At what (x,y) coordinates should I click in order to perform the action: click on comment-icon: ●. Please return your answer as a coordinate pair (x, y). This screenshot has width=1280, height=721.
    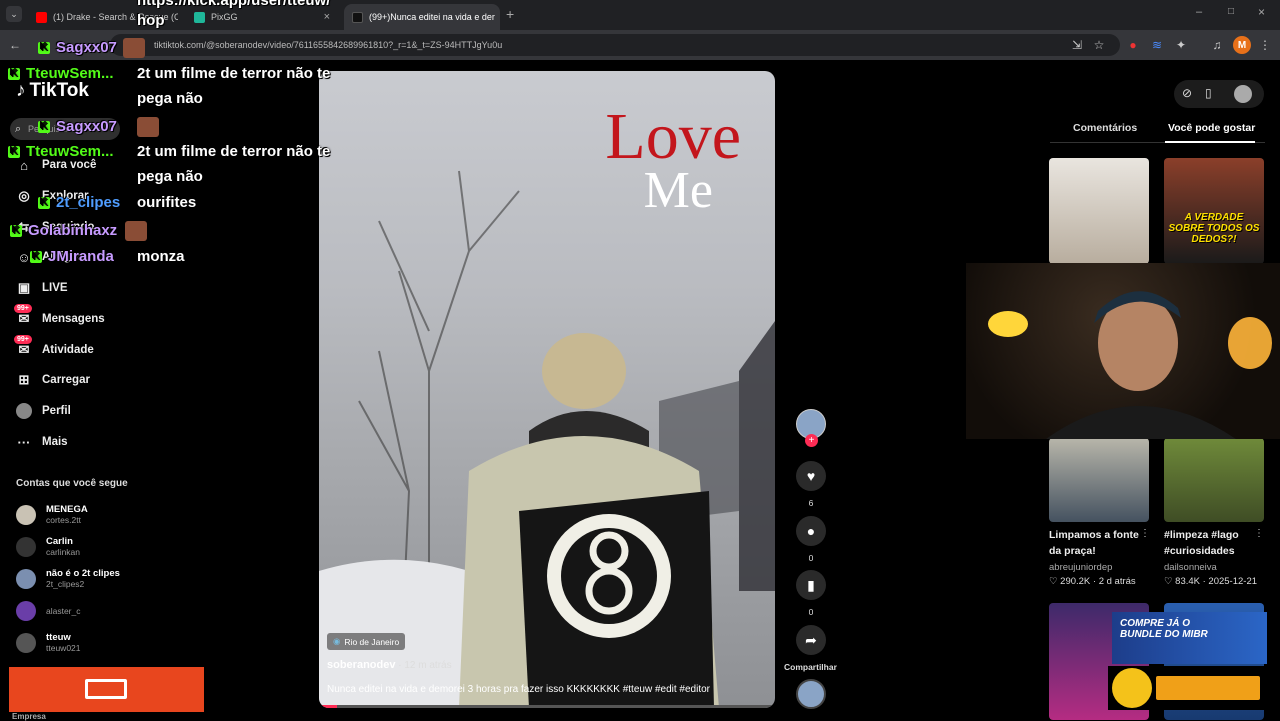
    Looking at the image, I should click on (811, 531).